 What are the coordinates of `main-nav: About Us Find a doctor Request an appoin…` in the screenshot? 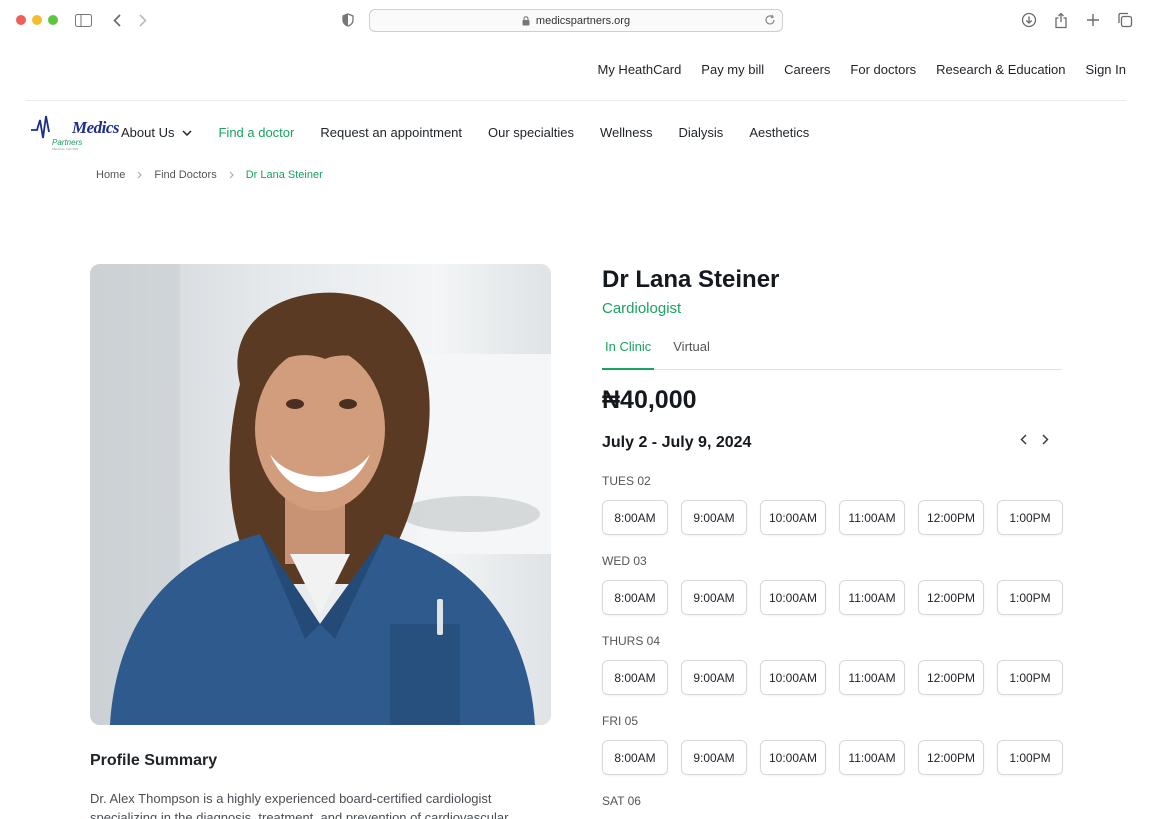 It's located at (465, 132).